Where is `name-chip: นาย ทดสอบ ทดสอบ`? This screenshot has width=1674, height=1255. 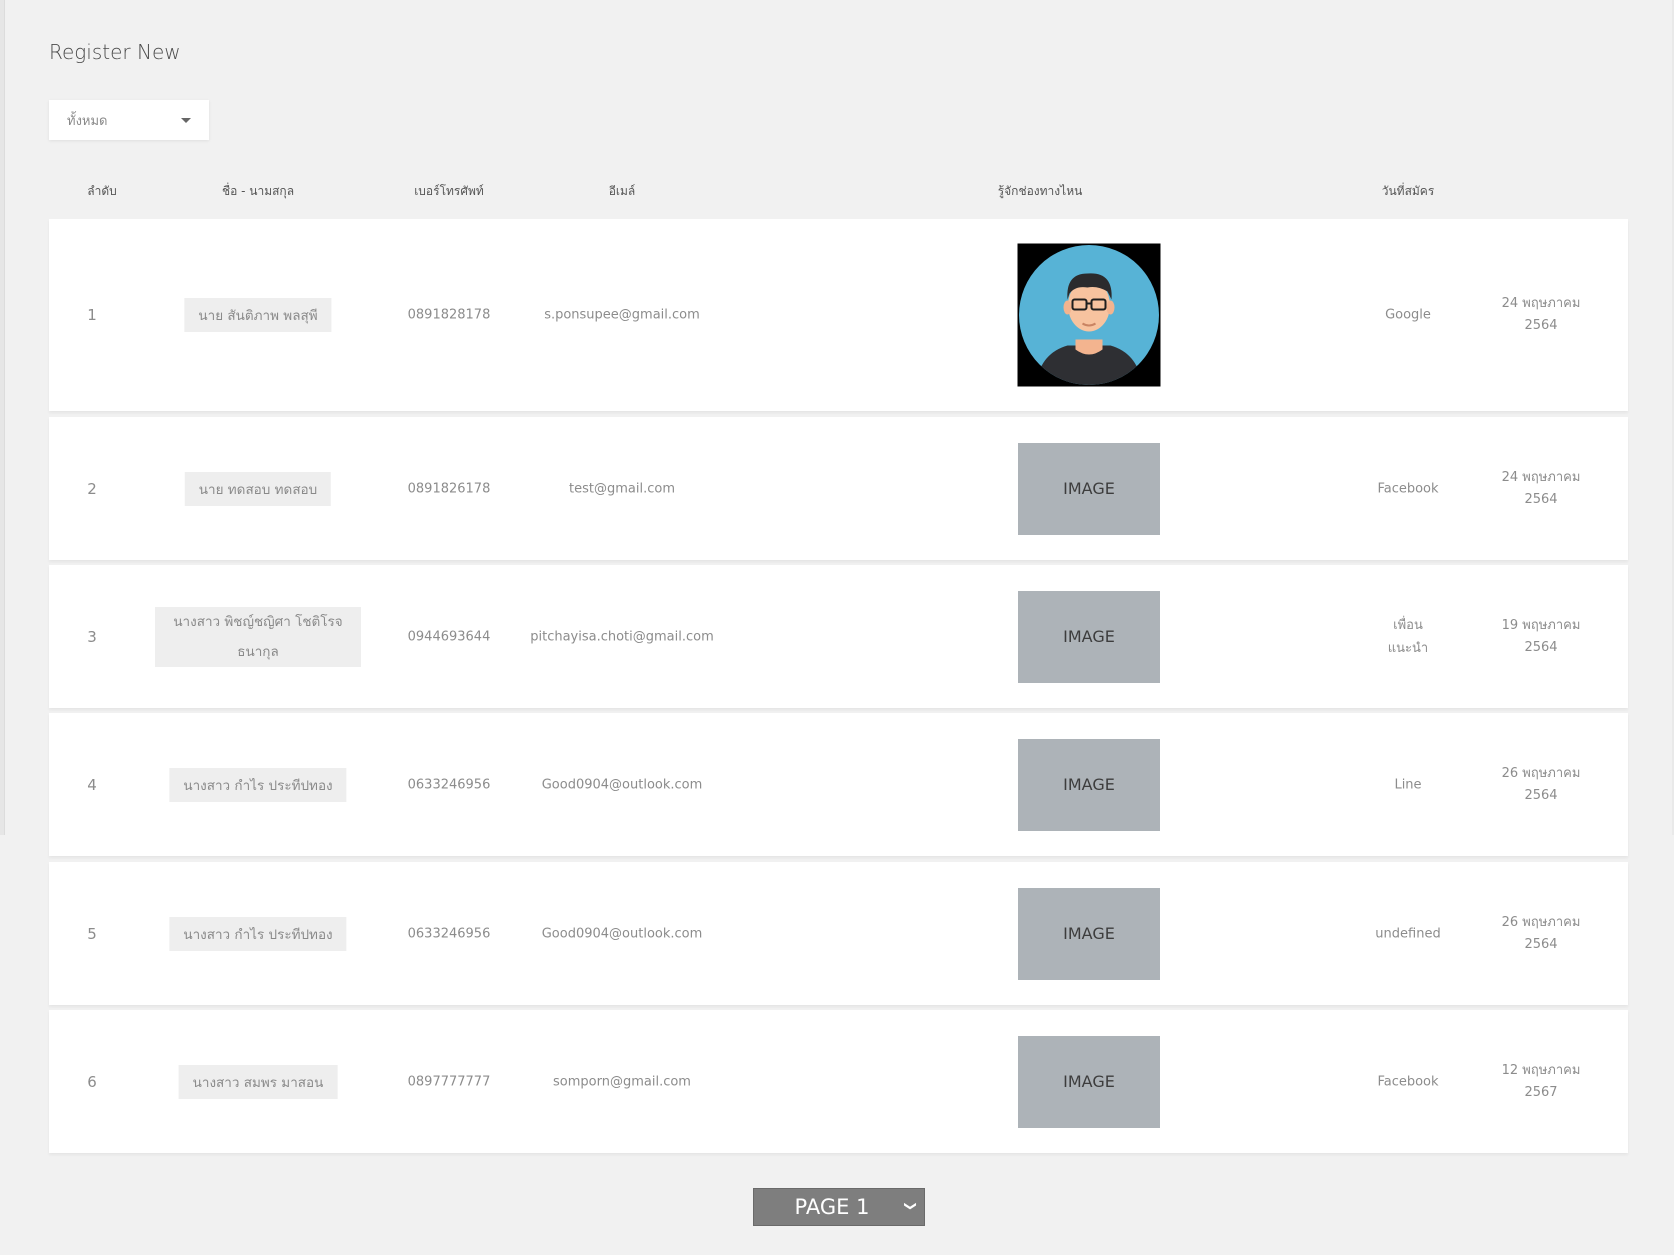 name-chip: นาย ทดสอบ ทดสอบ is located at coordinates (258, 488).